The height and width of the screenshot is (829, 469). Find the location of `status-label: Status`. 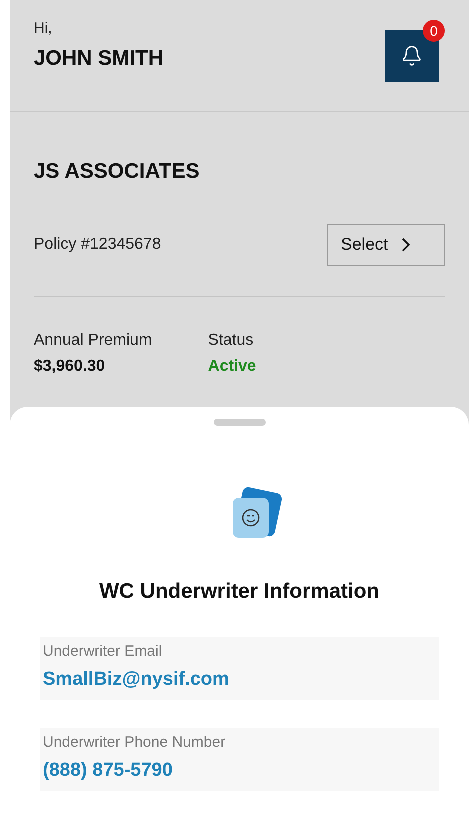

status-label: Status is located at coordinates (231, 340).